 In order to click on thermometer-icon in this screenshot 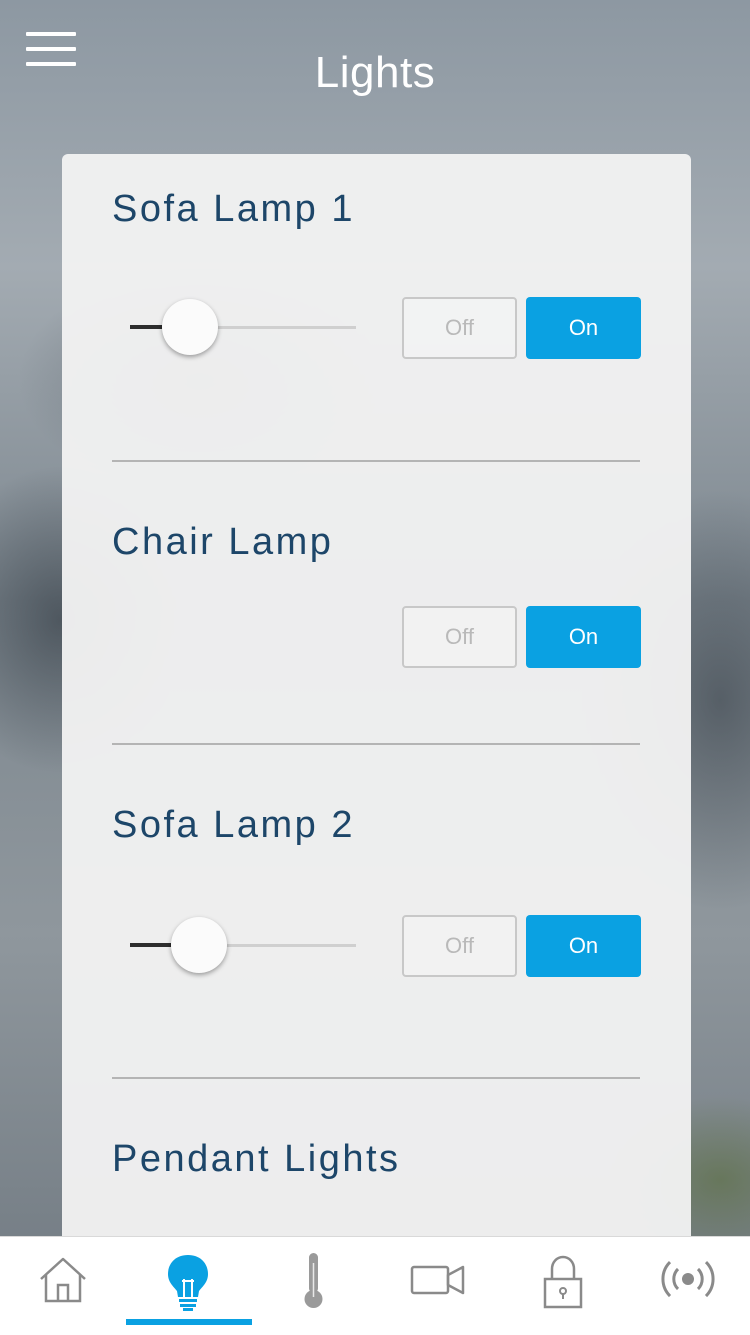, I will do `click(313, 1280)`.